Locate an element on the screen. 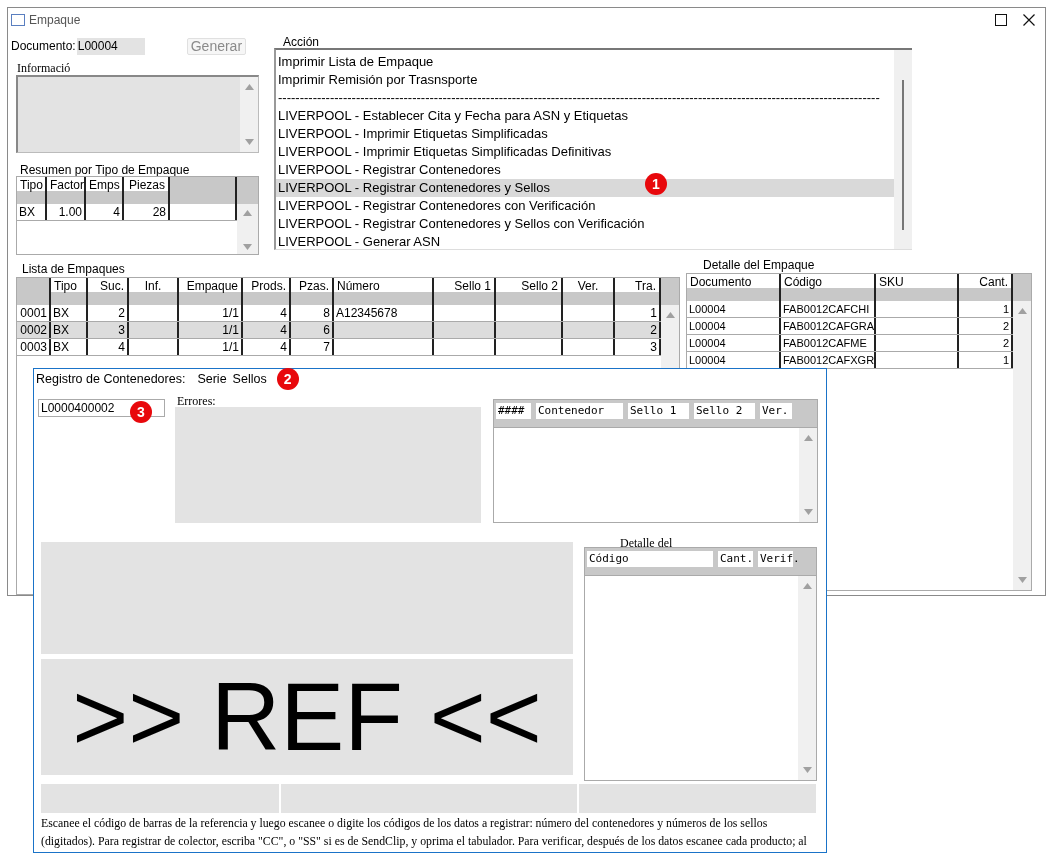 This screenshot has height=860, width=1059. table-row: L00004 FAB0012CAFGRA 2 is located at coordinates (850, 326).